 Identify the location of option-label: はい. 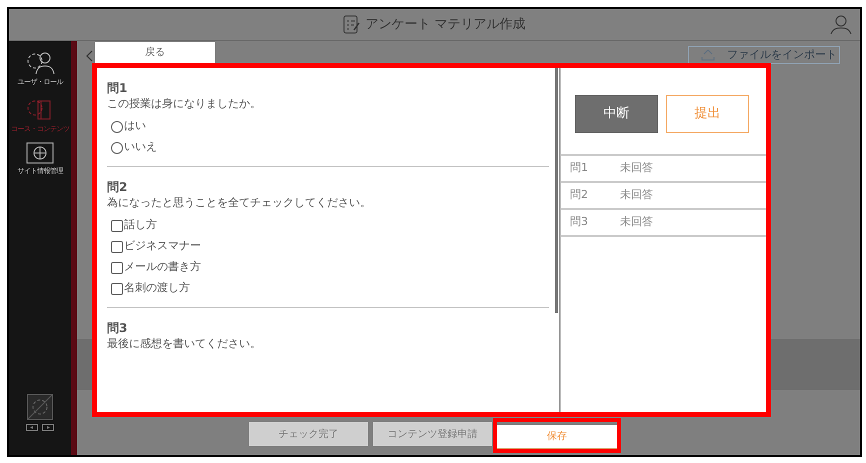
(135, 126).